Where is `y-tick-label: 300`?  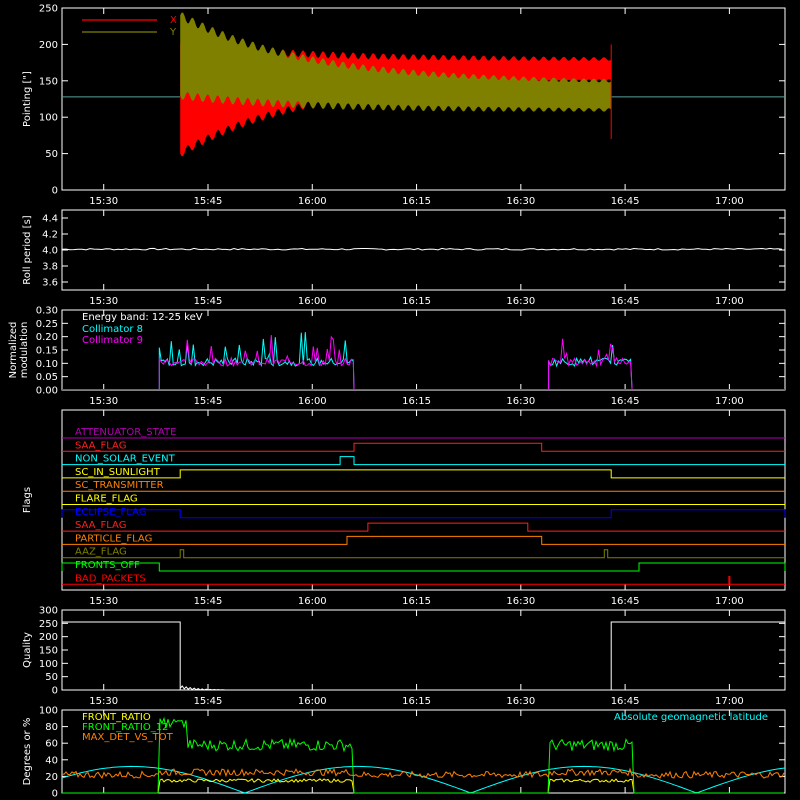 y-tick-label: 300 is located at coordinates (48, 611).